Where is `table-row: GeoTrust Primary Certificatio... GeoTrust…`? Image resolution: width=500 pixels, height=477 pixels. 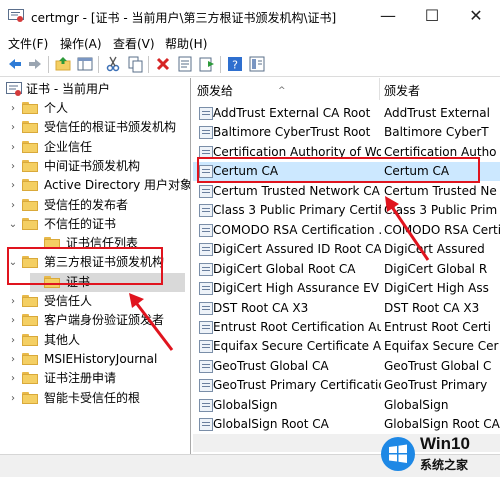 table-row: GeoTrust Primary Certificatio... GeoTrust… is located at coordinates (346, 385).